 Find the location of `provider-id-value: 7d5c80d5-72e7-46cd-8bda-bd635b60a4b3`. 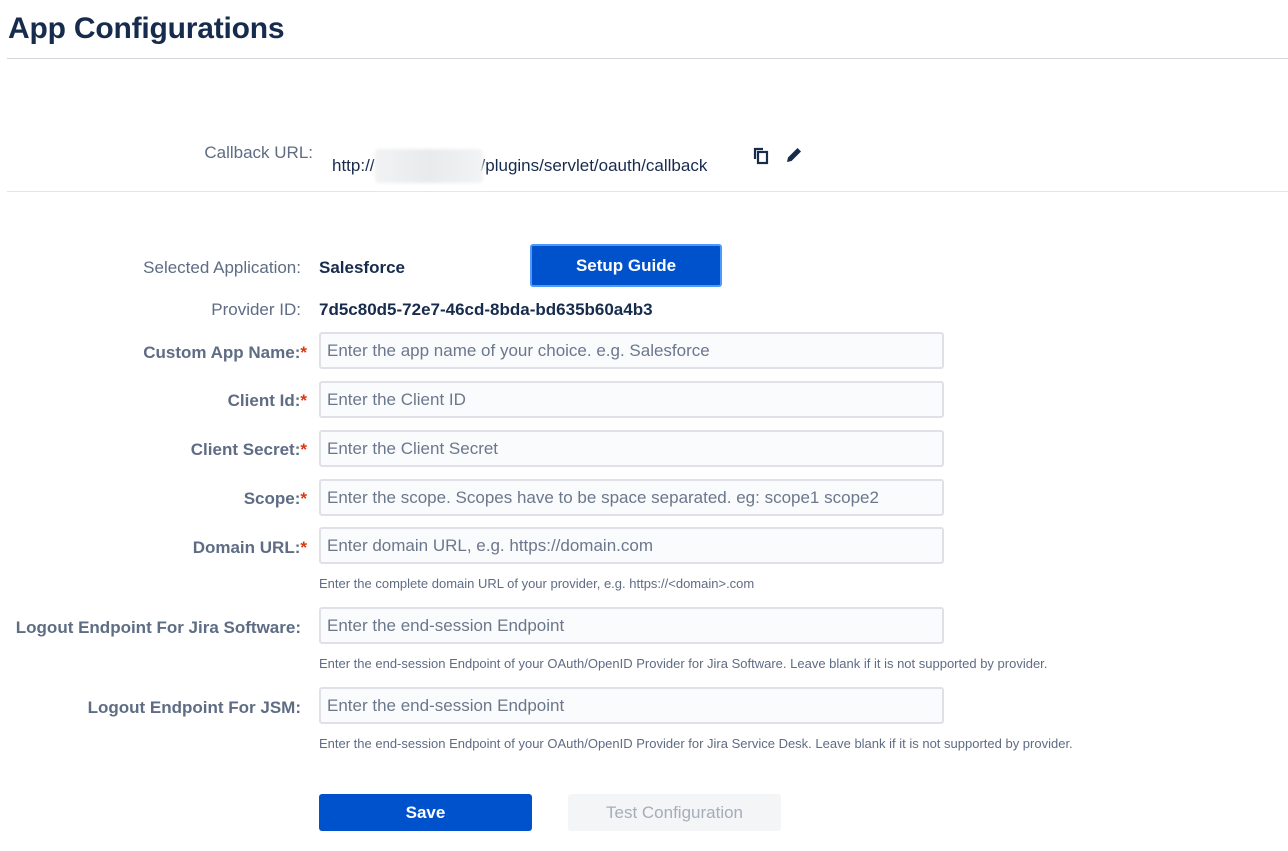

provider-id-value: 7d5c80d5-72e7-46cd-8bda-bd635b60a4b3 is located at coordinates (486, 309).